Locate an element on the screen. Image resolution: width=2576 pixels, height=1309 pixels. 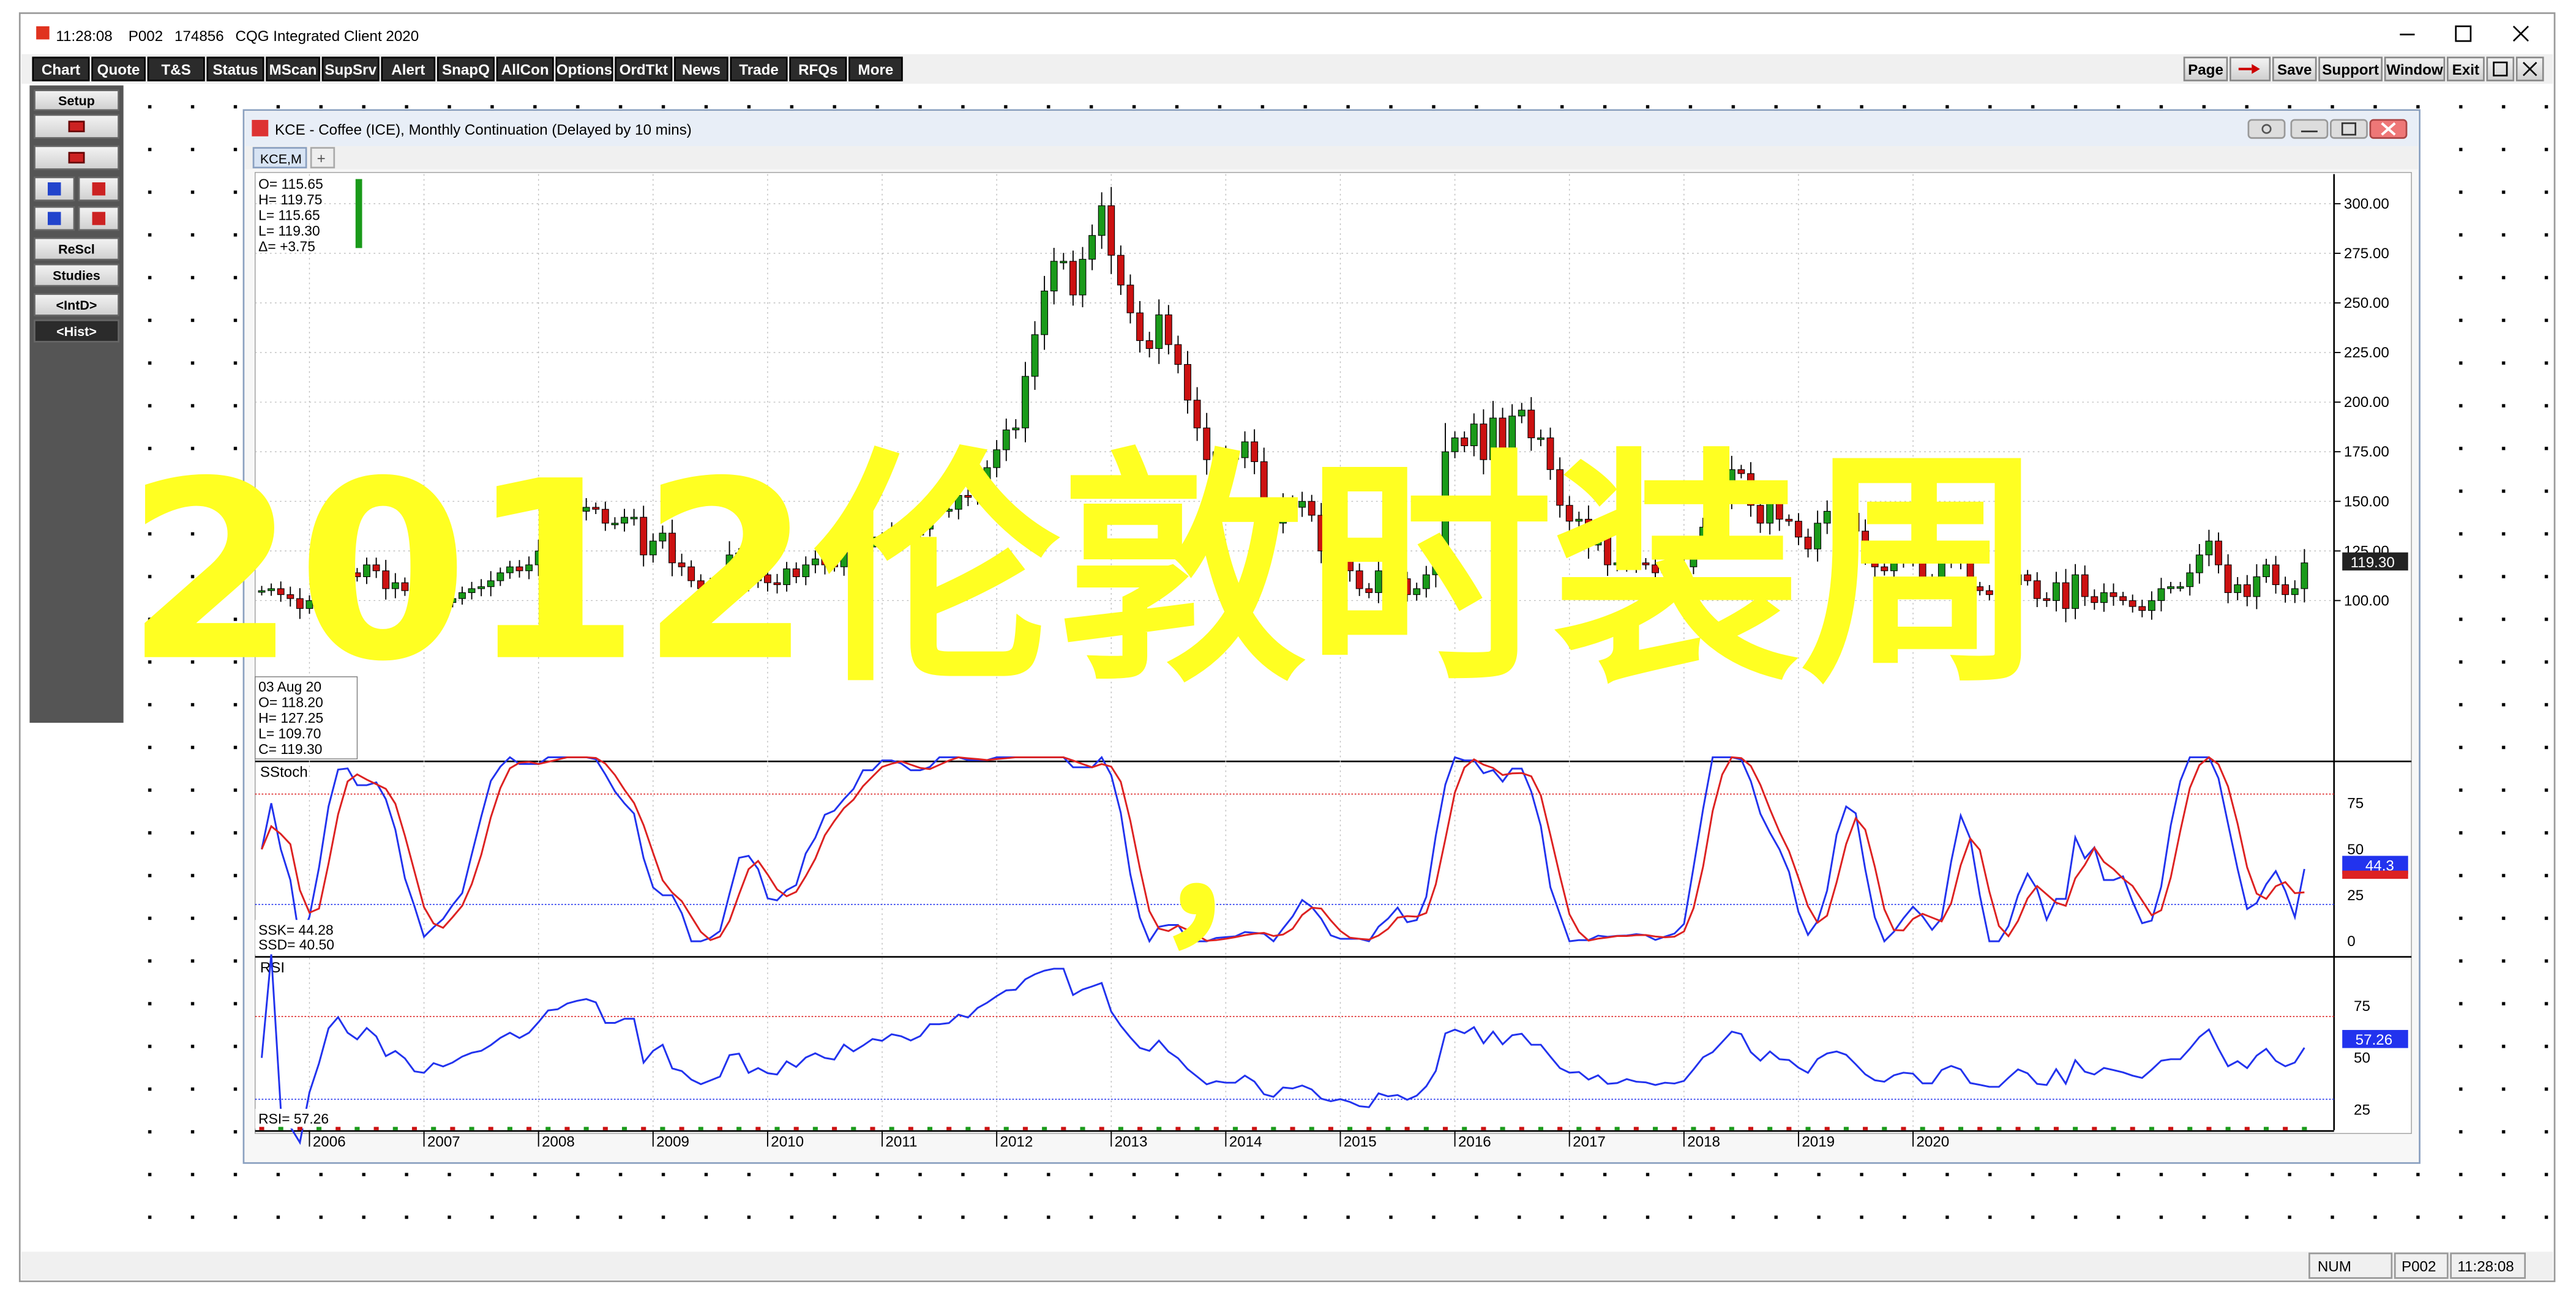
toolbar-button-alert: Alert is located at coordinates (409, 68).